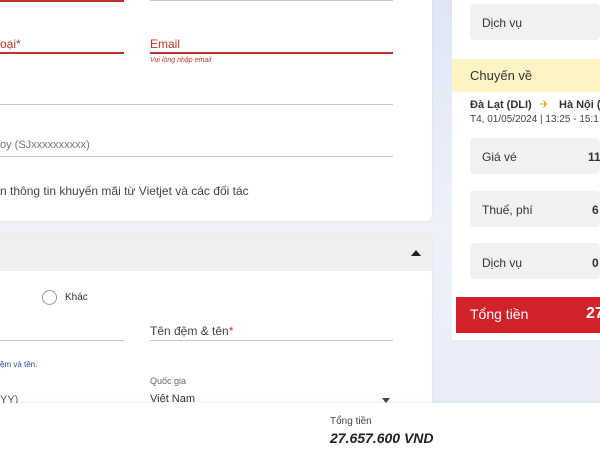 This screenshot has height=452, width=600. Describe the element at coordinates (62, 340) in the screenshot. I see `last-name-field` at that location.